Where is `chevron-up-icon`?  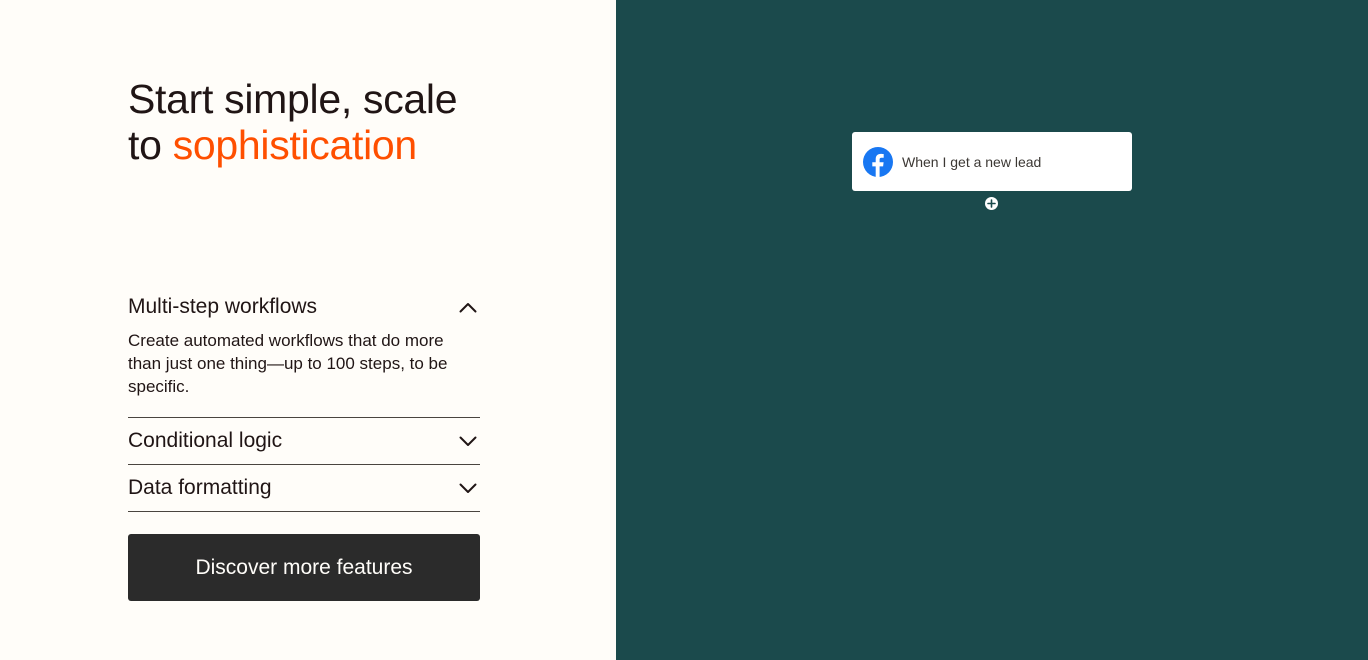
chevron-up-icon is located at coordinates (468, 307).